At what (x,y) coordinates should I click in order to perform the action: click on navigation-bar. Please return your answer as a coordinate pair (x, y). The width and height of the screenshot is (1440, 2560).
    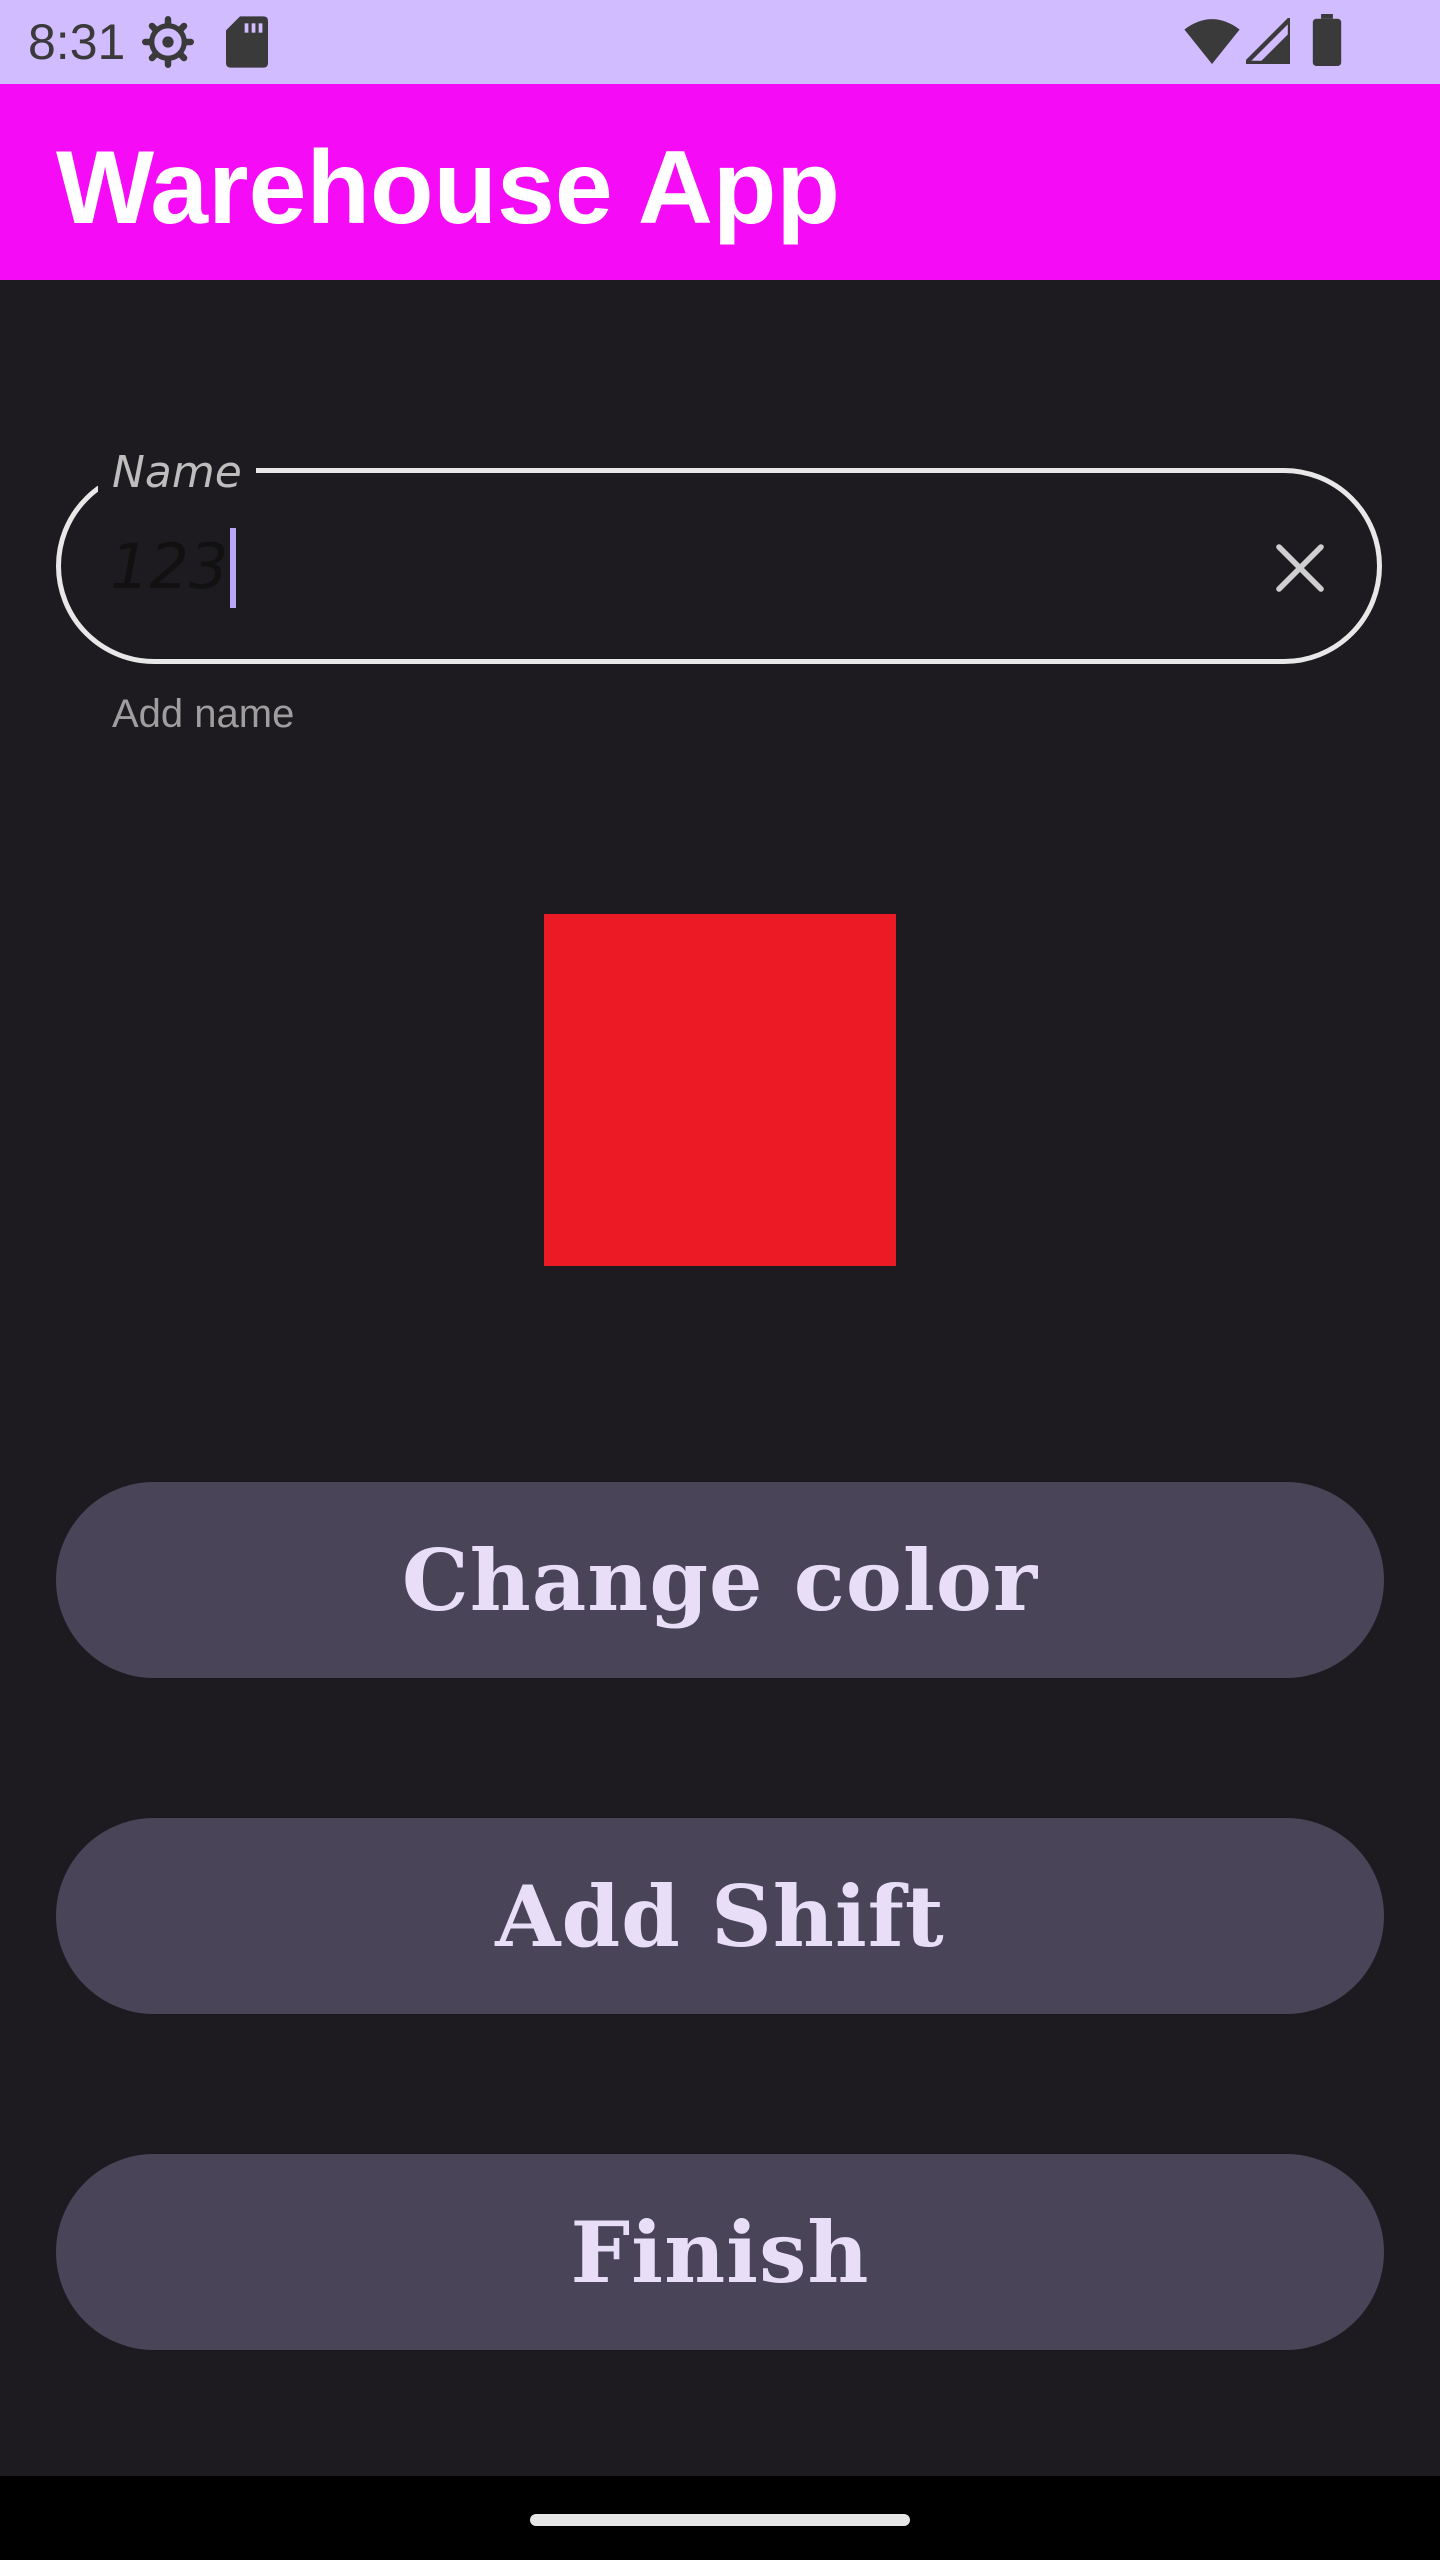
    Looking at the image, I should click on (720, 2518).